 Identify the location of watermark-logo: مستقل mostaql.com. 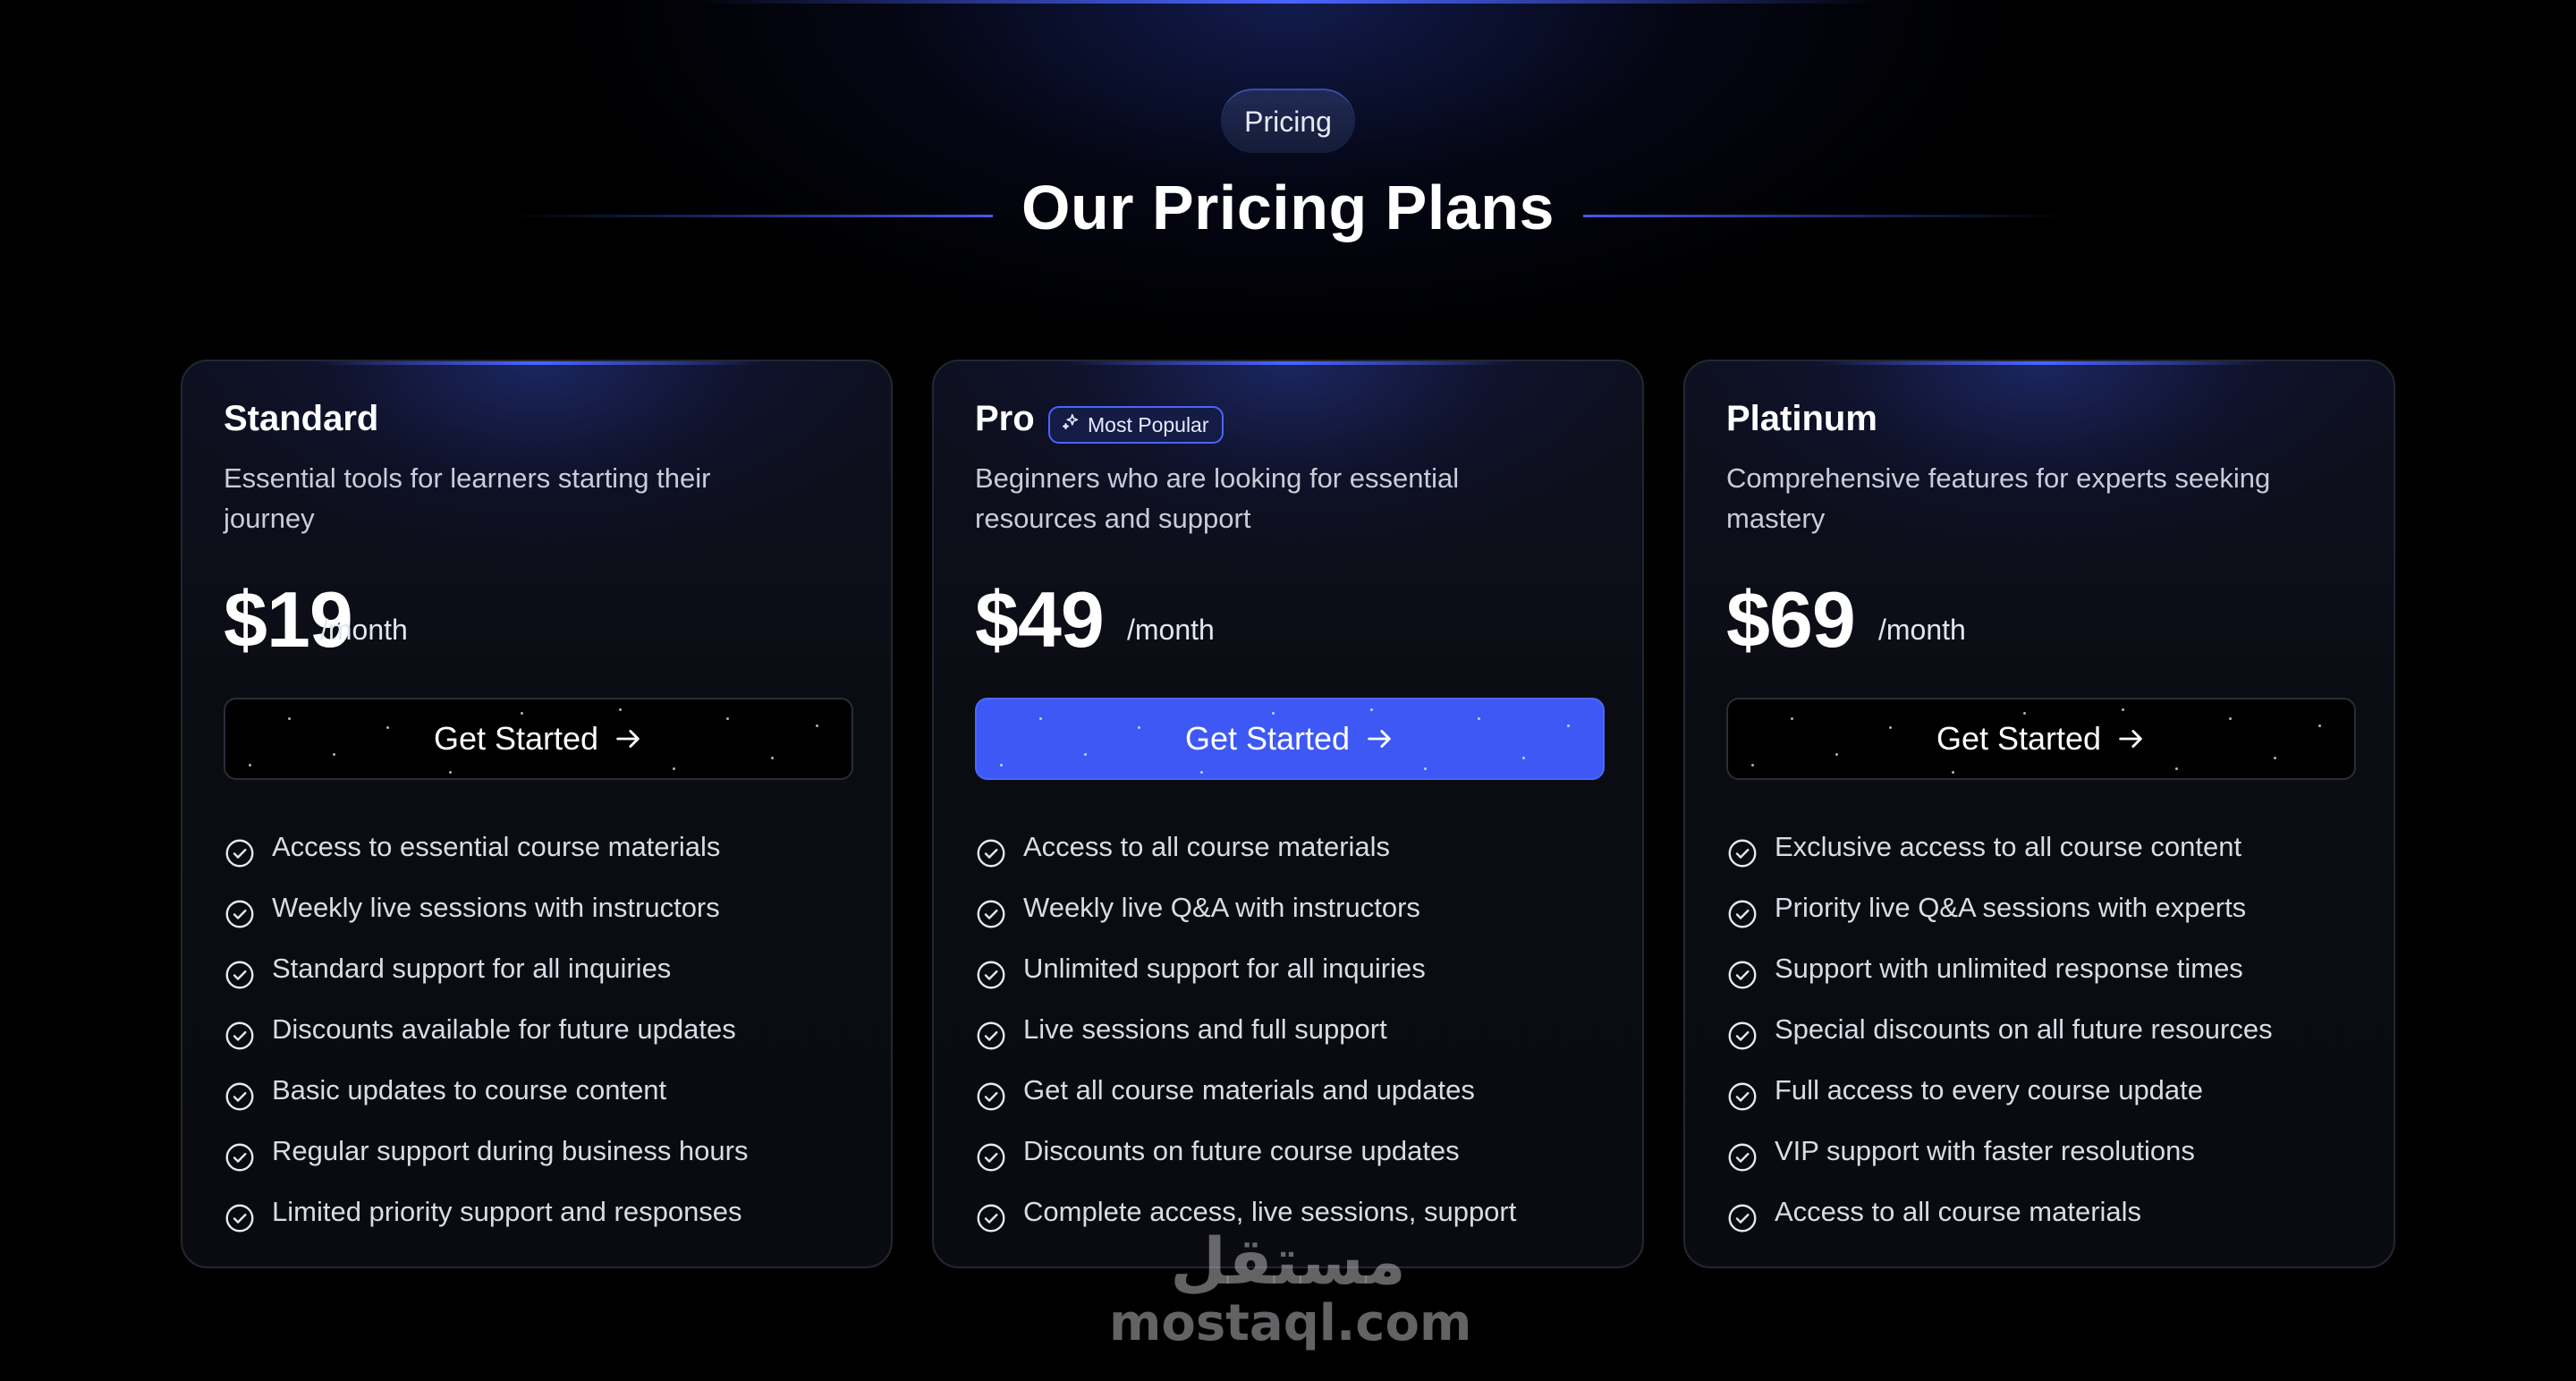
(1290, 1292).